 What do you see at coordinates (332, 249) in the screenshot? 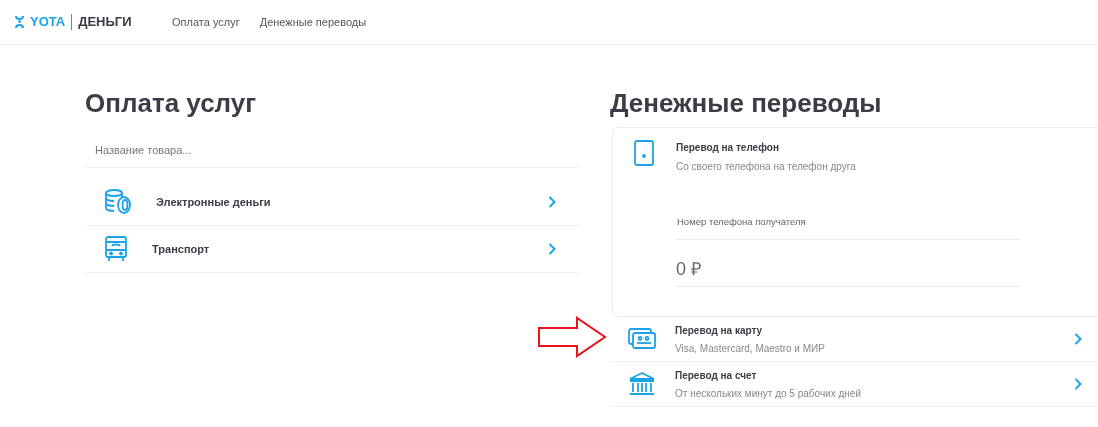
I see `service-row: Транспорт` at bounding box center [332, 249].